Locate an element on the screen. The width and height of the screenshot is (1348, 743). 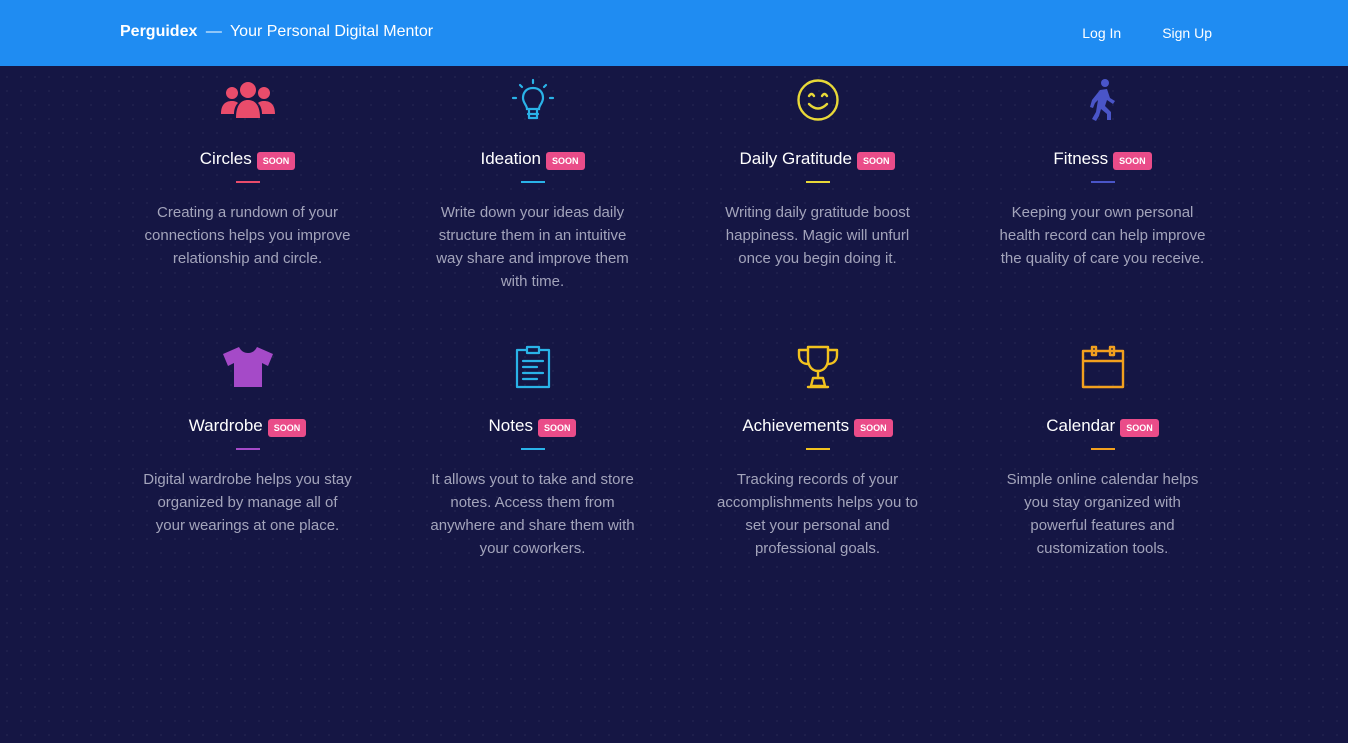
feature-title: Ideation is located at coordinates (510, 158).